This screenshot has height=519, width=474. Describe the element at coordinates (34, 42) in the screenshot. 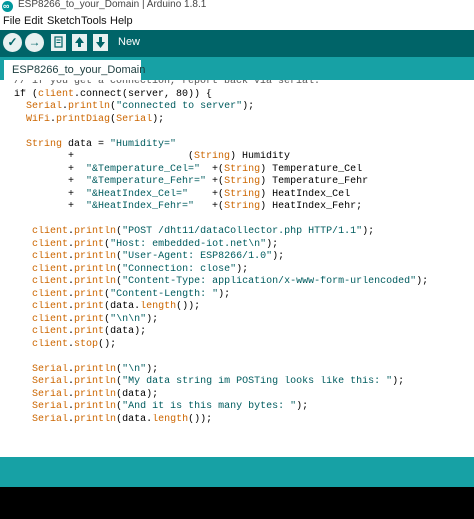

I see `upload-icon: →` at that location.